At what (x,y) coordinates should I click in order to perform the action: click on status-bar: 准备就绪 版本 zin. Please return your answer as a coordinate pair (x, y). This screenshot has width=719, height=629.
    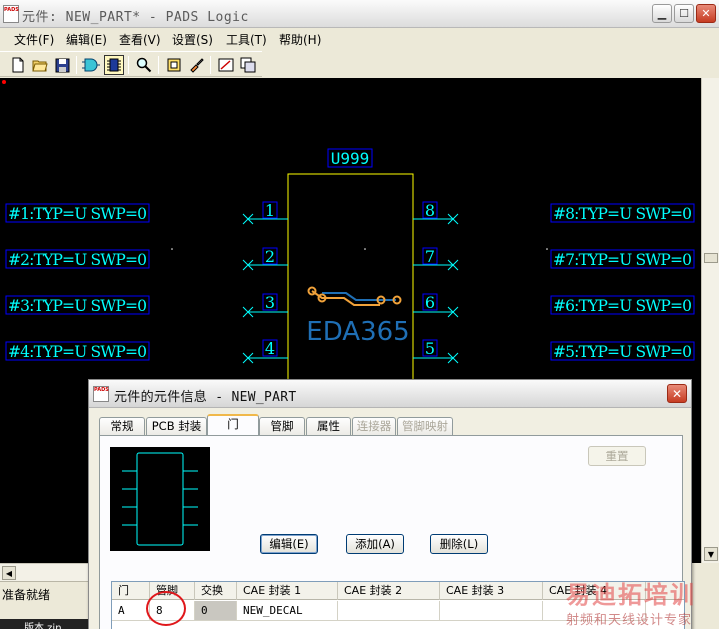
    Looking at the image, I should click on (47, 605).